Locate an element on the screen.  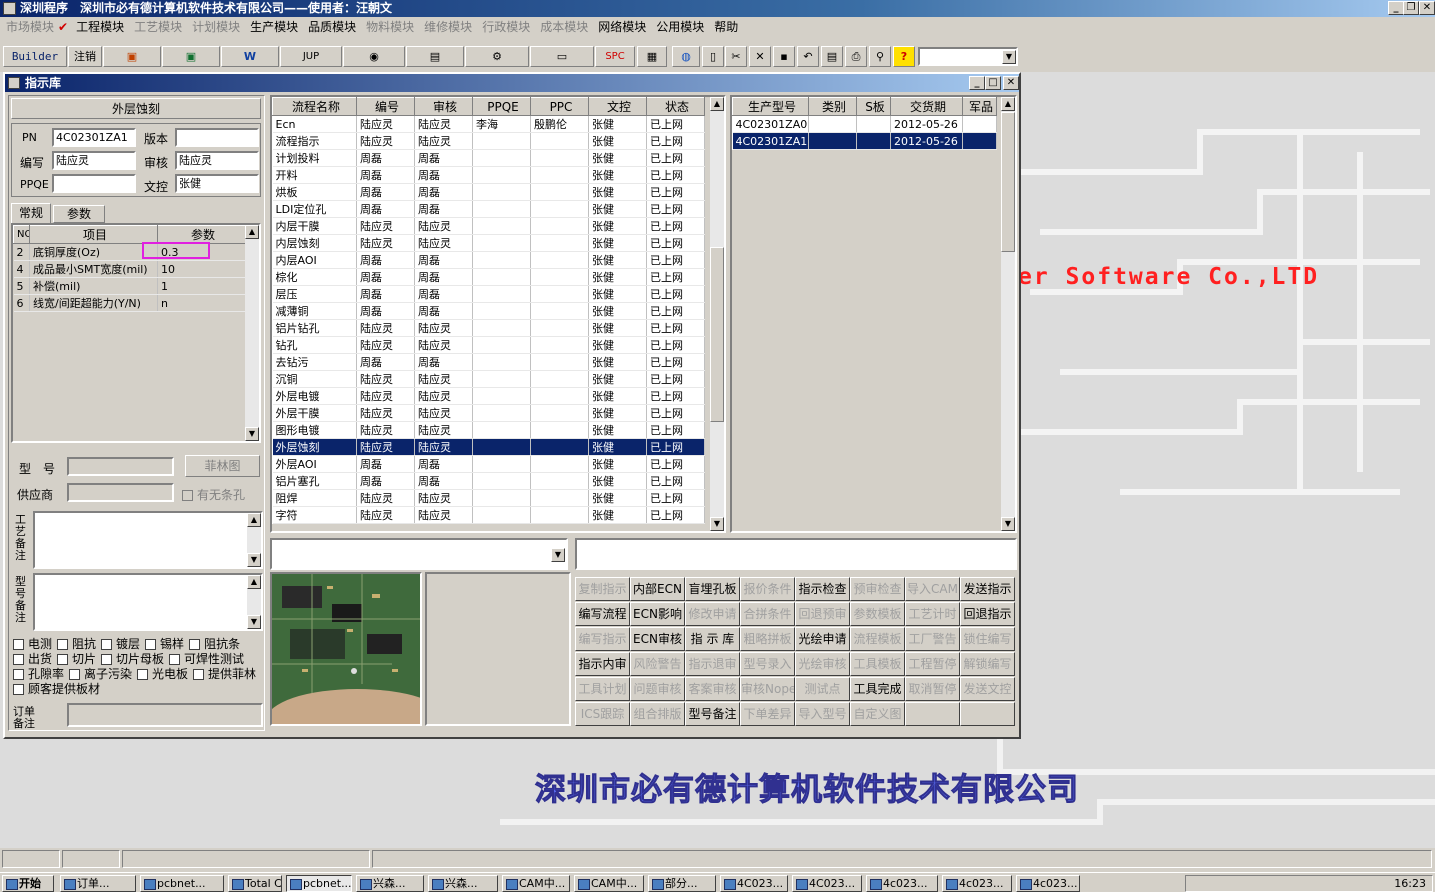
close-button: ✕ is located at coordinates (1427, 8).